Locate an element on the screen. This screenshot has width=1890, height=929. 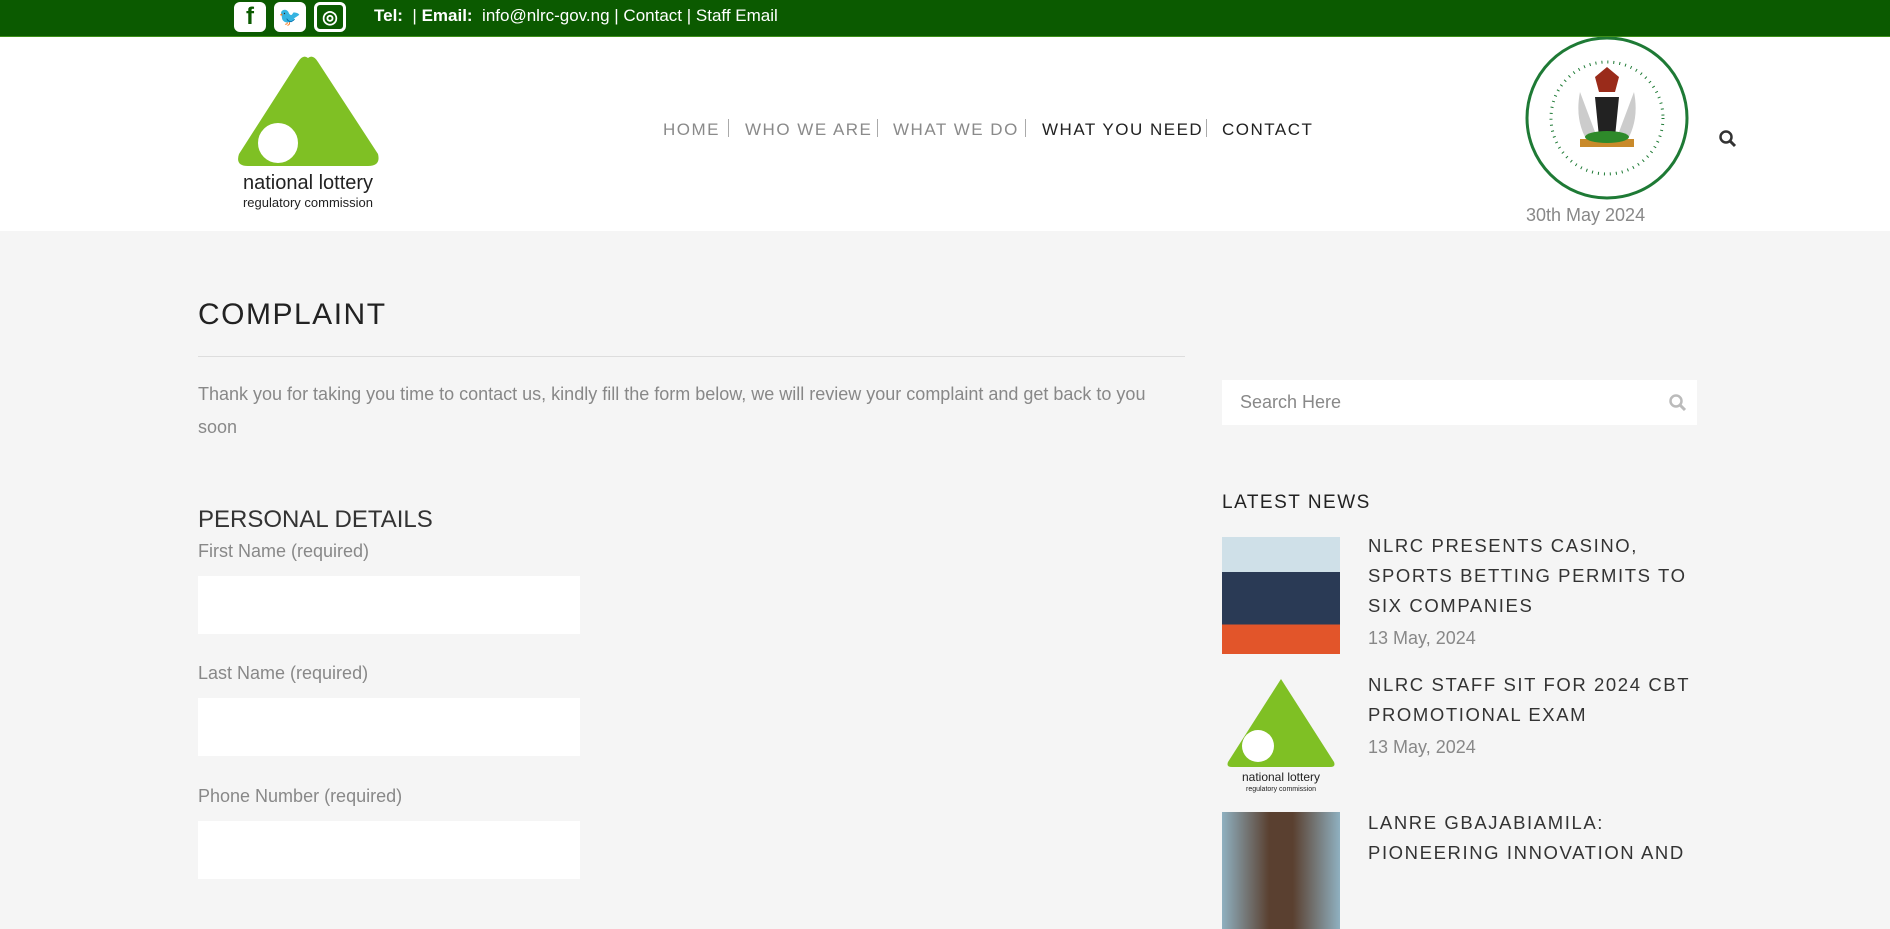
logo-triangle-icon: national lottery regulatory commission is located at coordinates (1281, 736).